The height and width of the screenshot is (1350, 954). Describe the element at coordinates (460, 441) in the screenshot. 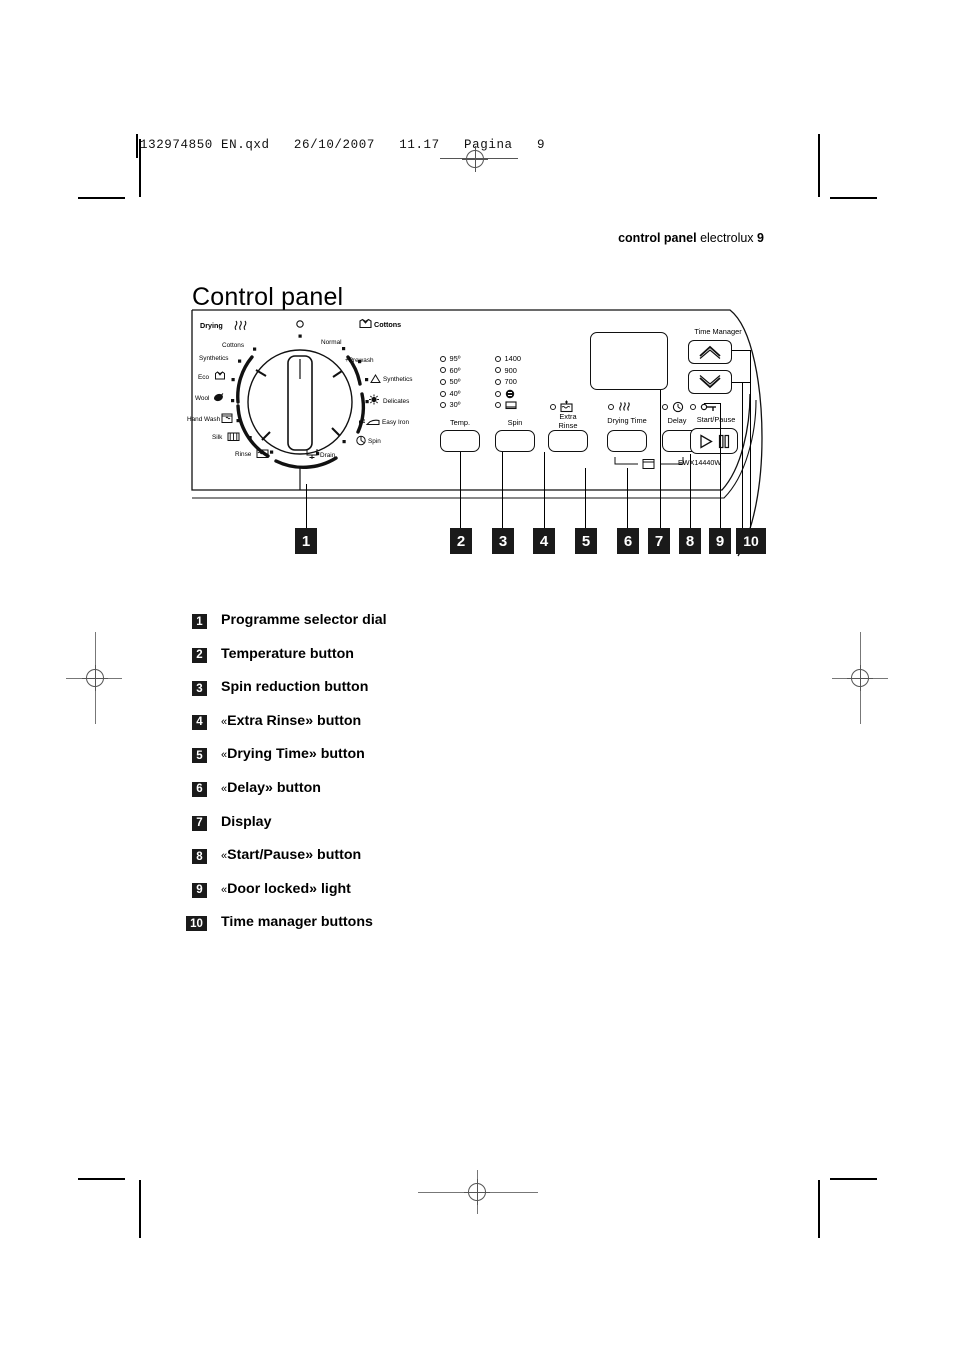

I see `temperature-button` at that location.